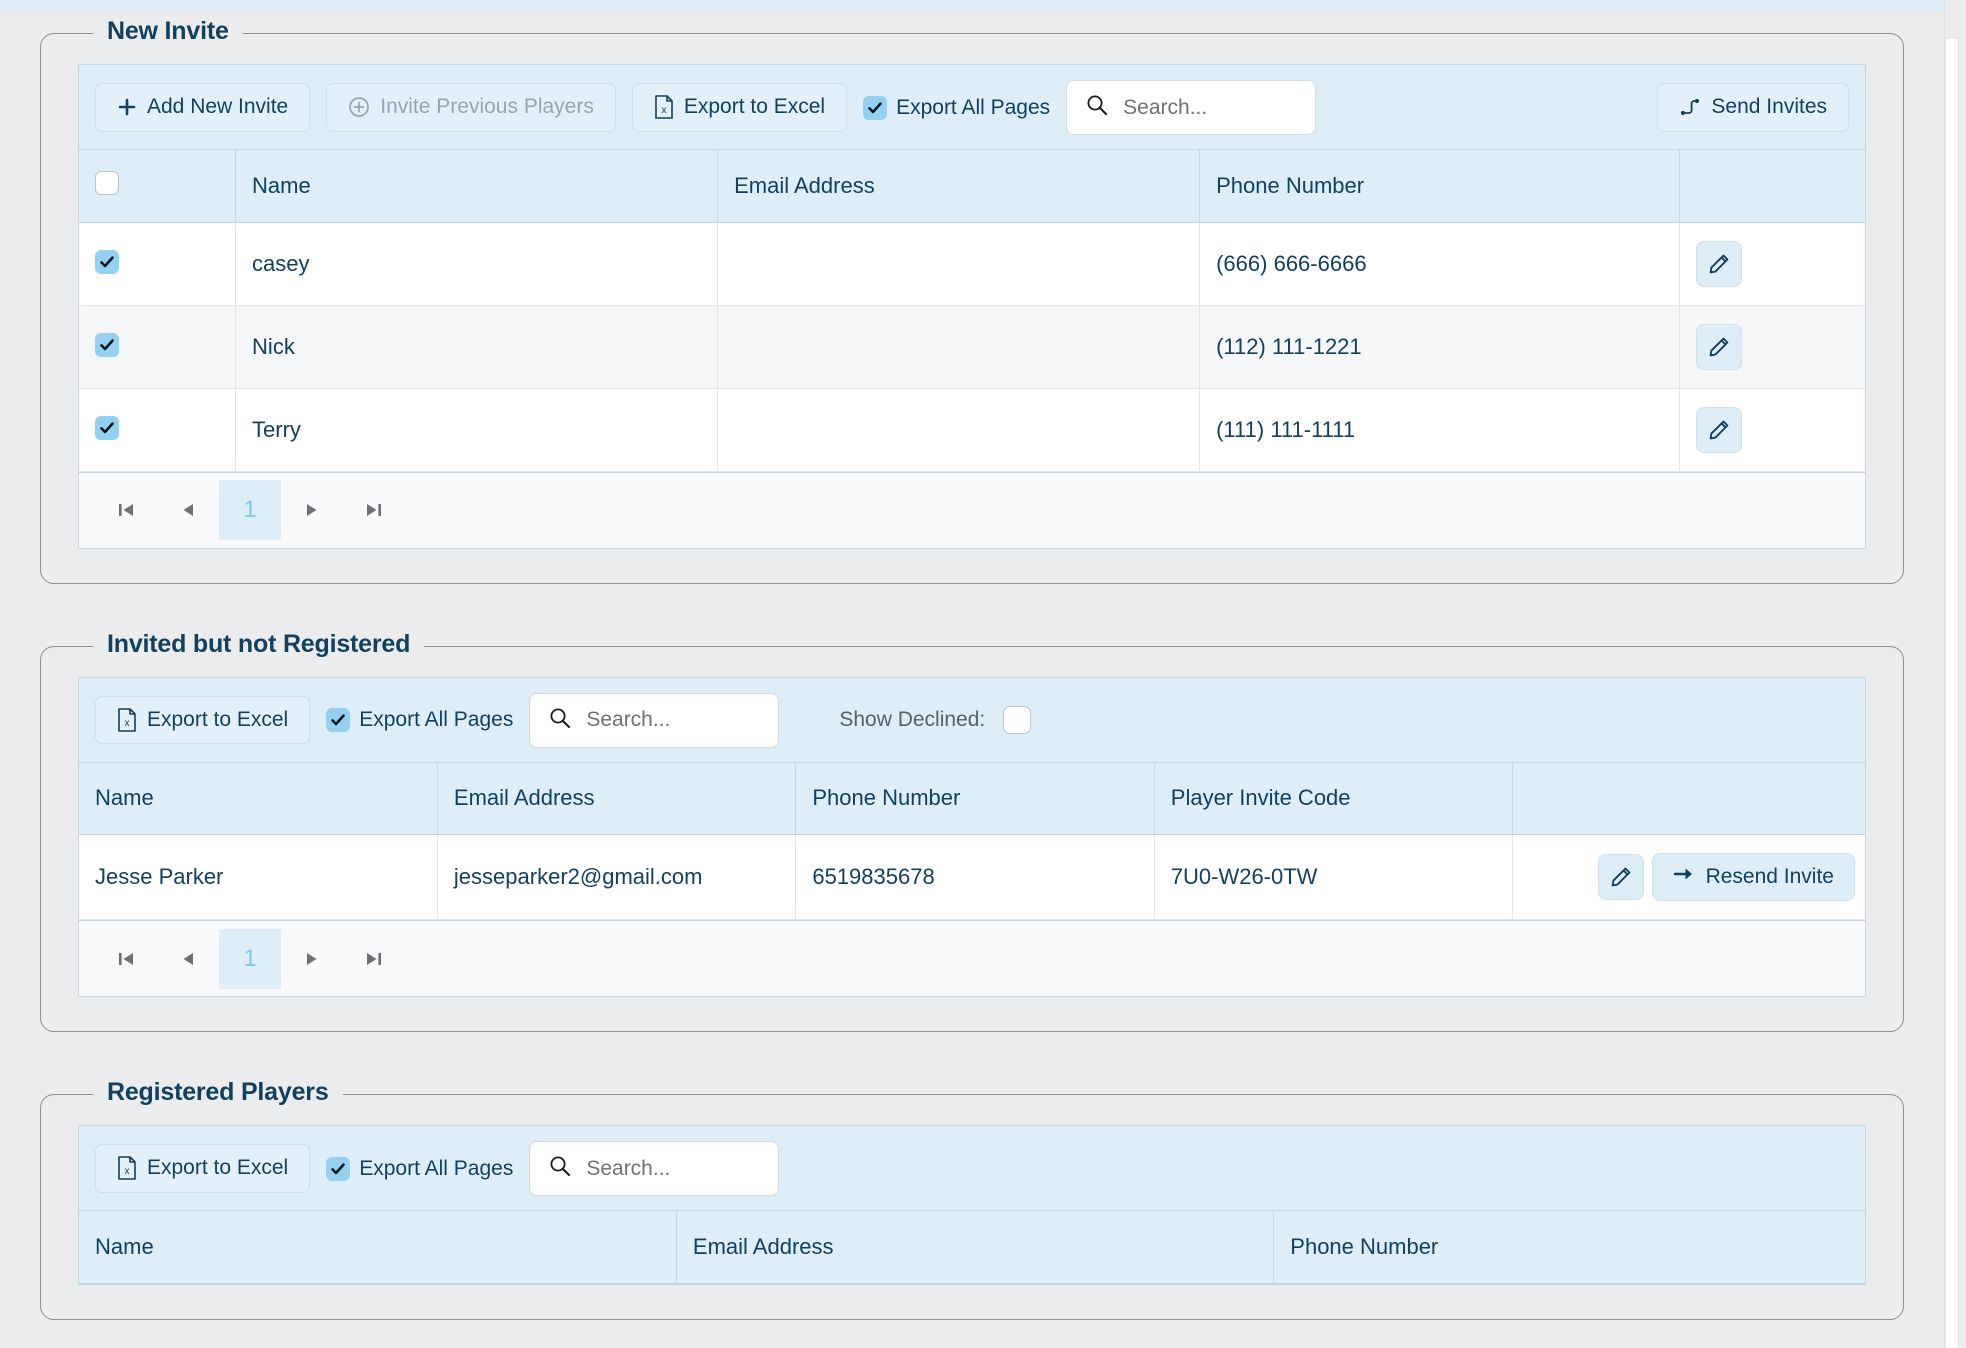  I want to click on table-row: casey (666) 666-6666, so click(972, 264).